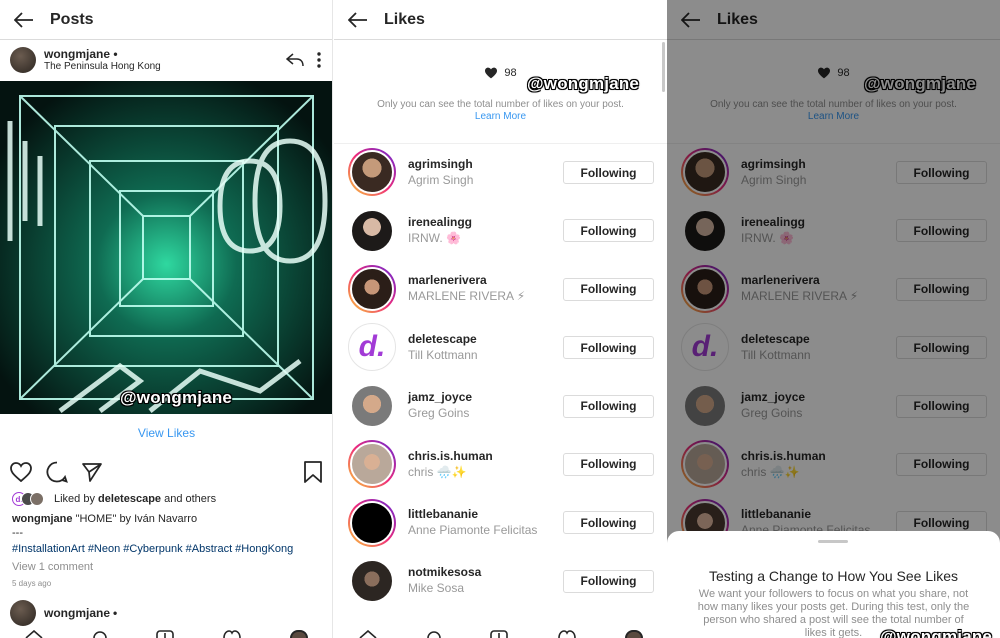 The height and width of the screenshot is (638, 1000). Describe the element at coordinates (52, 567) in the screenshot. I see `view-comments-link: View 1 comment` at that location.